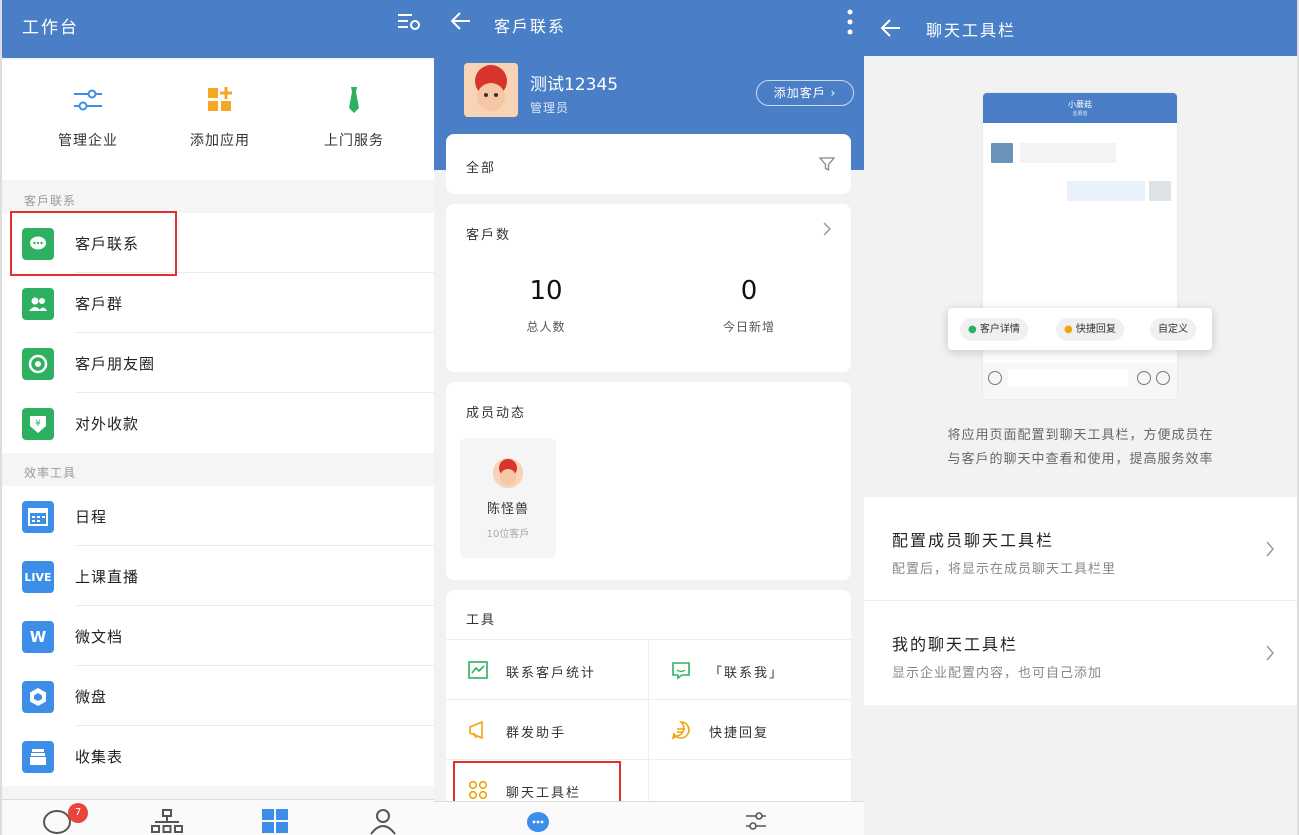 The width and height of the screenshot is (1299, 835). What do you see at coordinates (409, 22) in the screenshot?
I see `list-settings-icon` at bounding box center [409, 22].